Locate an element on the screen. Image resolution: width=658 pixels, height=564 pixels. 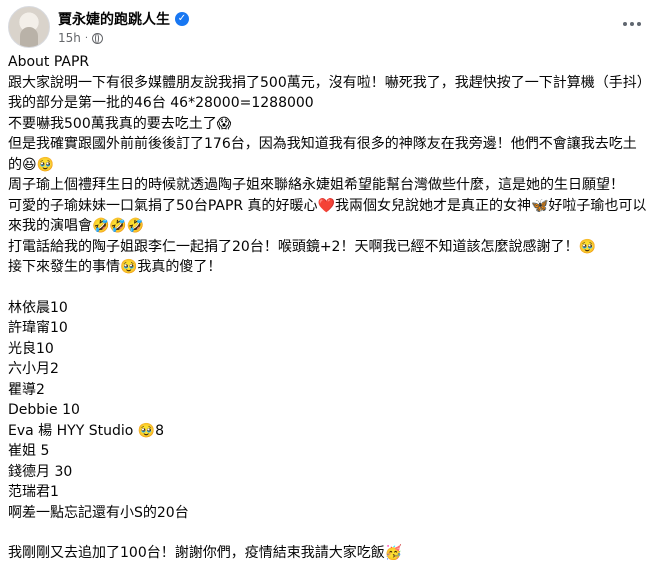
post-title-line: About PAPR is located at coordinates (49, 62).